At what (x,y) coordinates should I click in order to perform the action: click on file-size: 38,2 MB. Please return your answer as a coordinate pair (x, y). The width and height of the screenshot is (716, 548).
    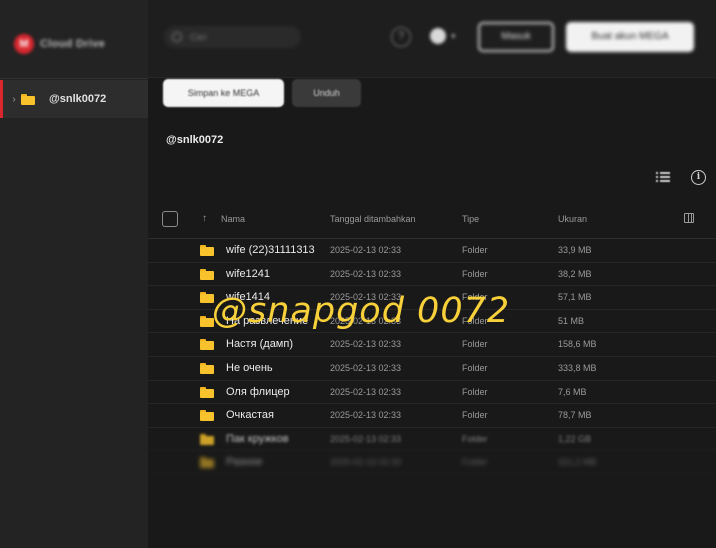
    Looking at the image, I should click on (575, 273).